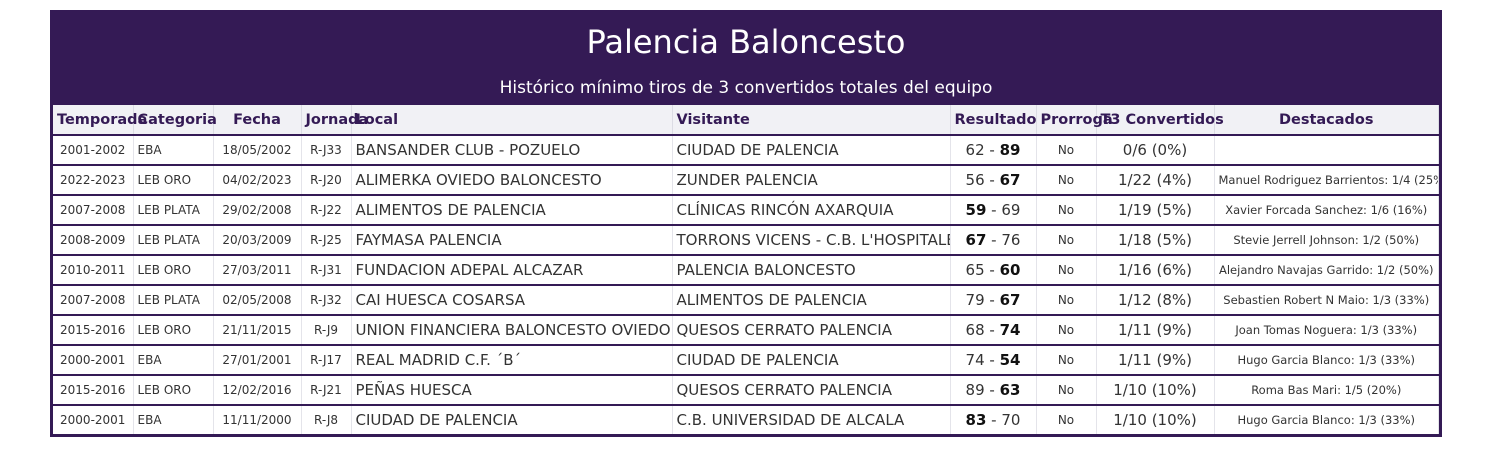  What do you see at coordinates (975, 150) in the screenshot?
I see `score-local: 62` at bounding box center [975, 150].